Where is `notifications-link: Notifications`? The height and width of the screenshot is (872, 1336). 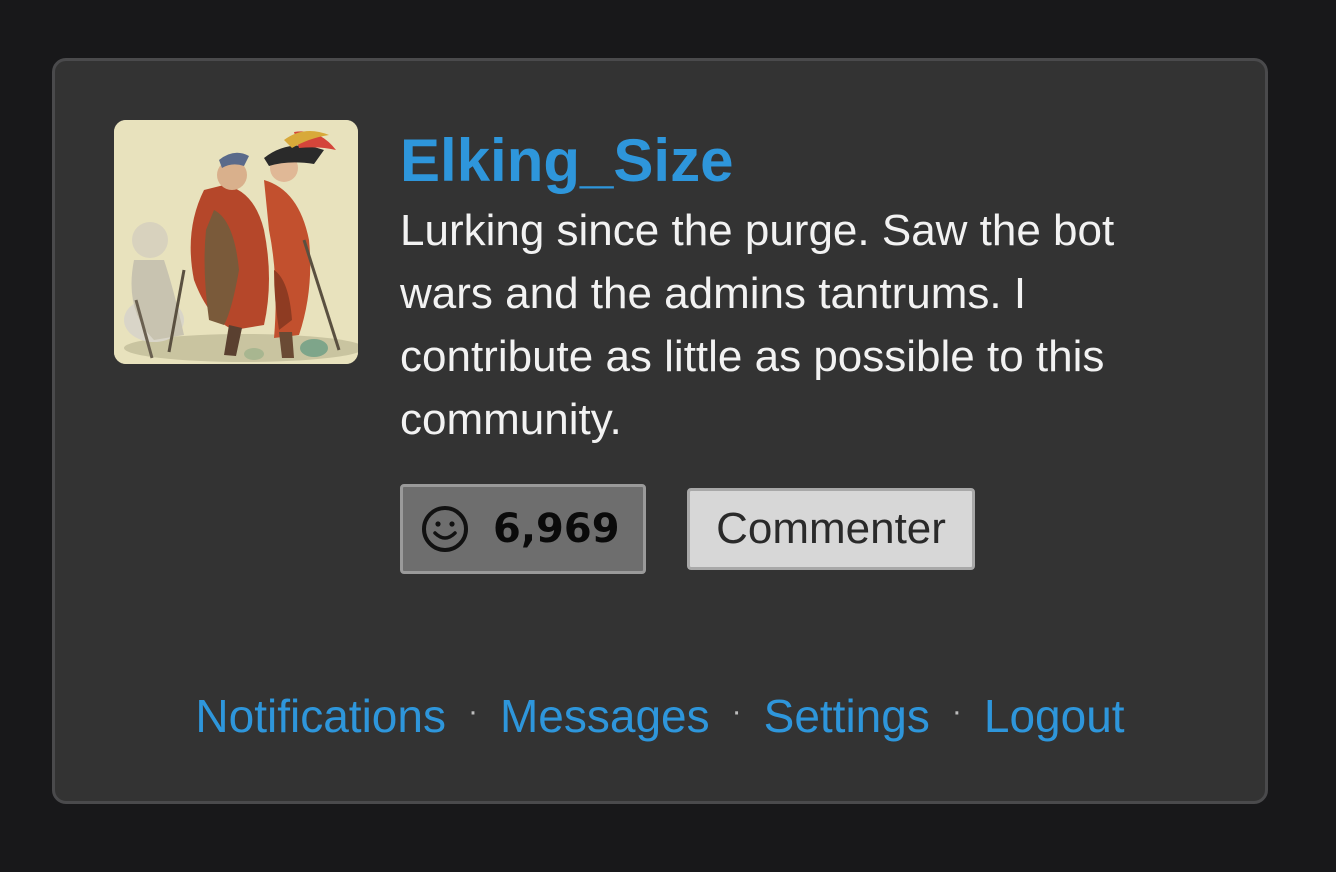
notifications-link: Notifications is located at coordinates (320, 716).